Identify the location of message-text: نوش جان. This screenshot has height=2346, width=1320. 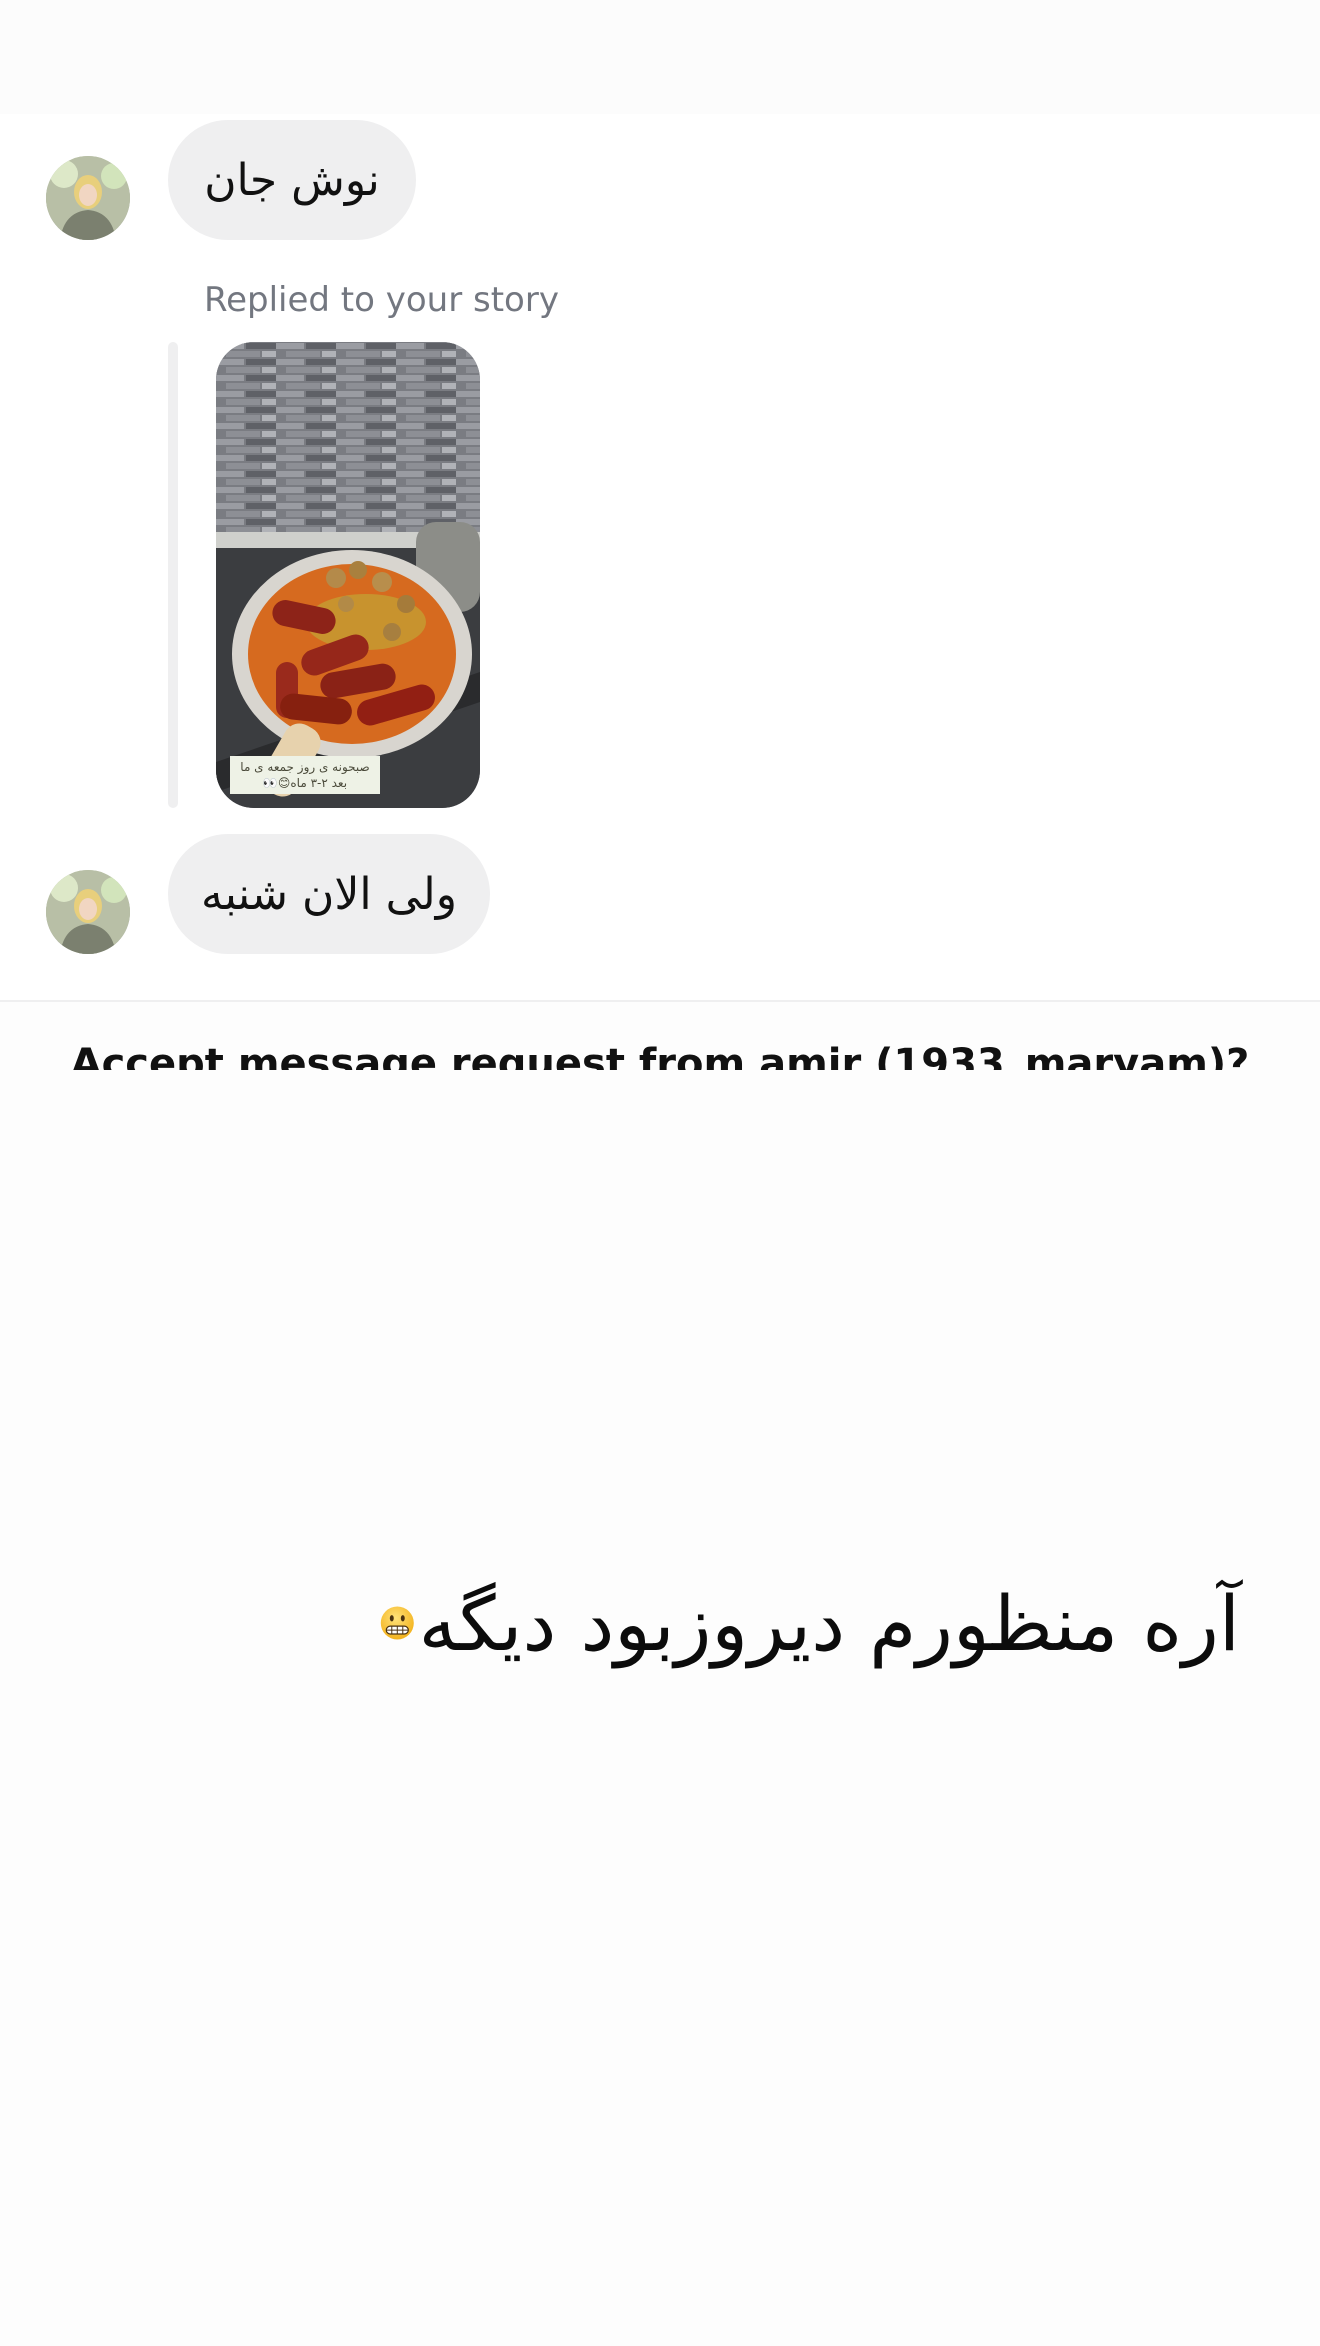
(292, 180).